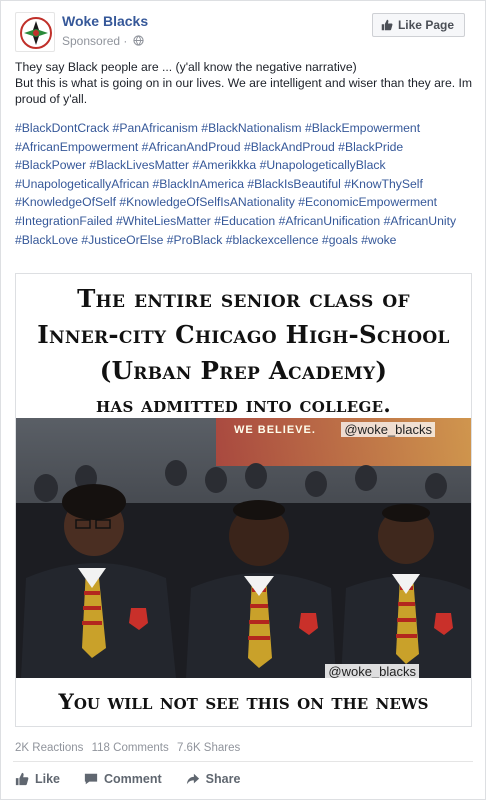  Describe the element at coordinates (425, 25) in the screenshot. I see `like-page-label: Like Page` at that location.